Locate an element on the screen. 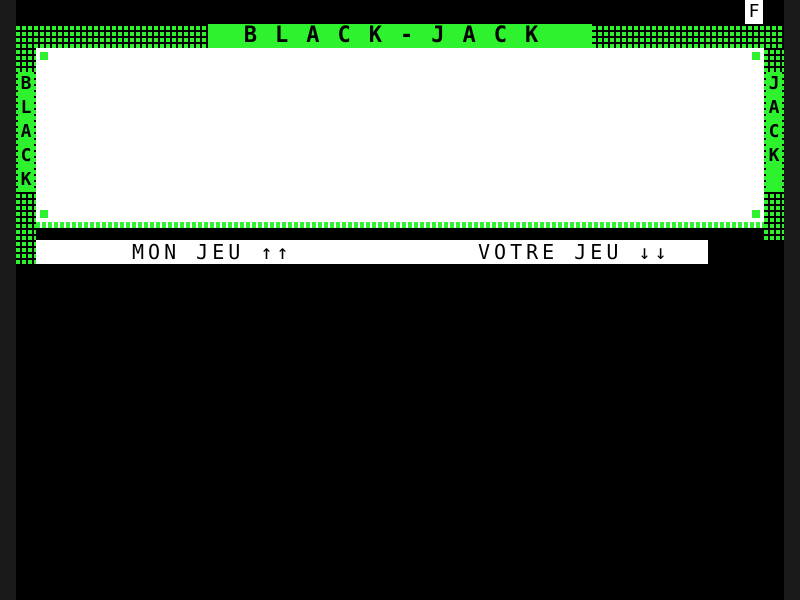 The width and height of the screenshot is (800, 600). left-letter: K is located at coordinates (26, 179).